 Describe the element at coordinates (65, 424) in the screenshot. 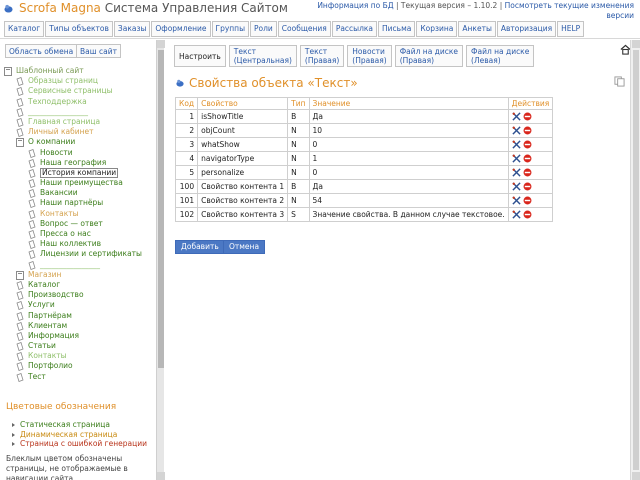

I see `legend-label: Статическая страница` at that location.